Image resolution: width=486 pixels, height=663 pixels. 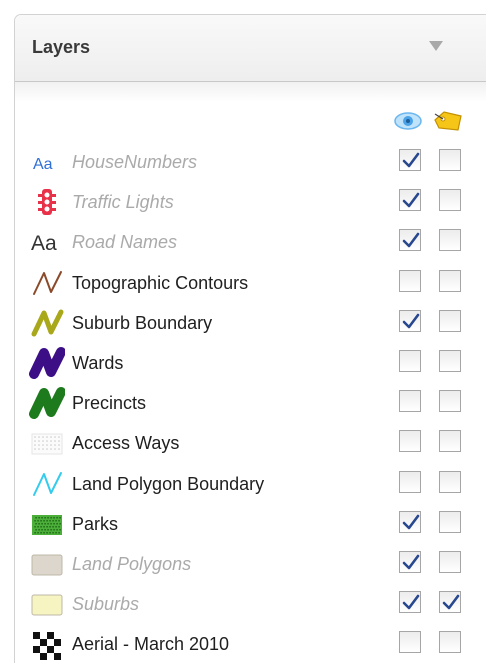 I want to click on layer-name: HouseNumbers, so click(x=134, y=162).